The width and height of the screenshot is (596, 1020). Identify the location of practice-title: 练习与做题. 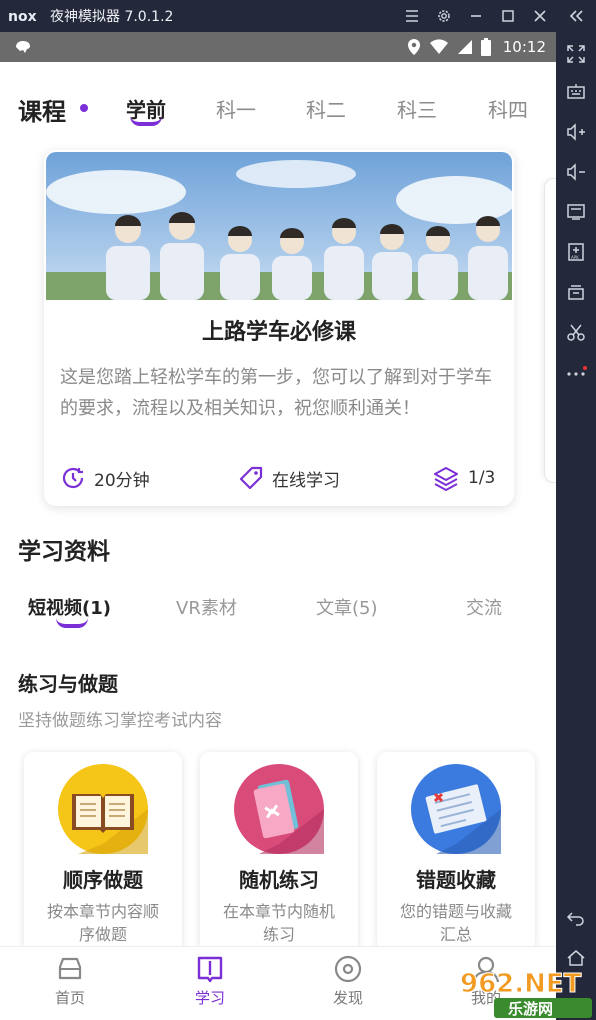
(68, 684).